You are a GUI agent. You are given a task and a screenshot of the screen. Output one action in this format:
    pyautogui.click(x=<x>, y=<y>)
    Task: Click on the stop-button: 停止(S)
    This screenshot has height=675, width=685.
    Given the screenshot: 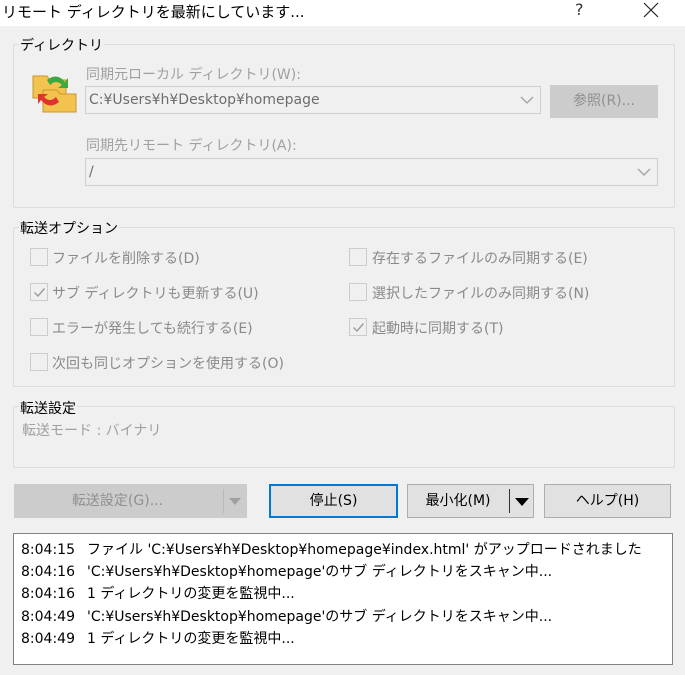 What is the action you would take?
    pyautogui.click(x=333, y=501)
    